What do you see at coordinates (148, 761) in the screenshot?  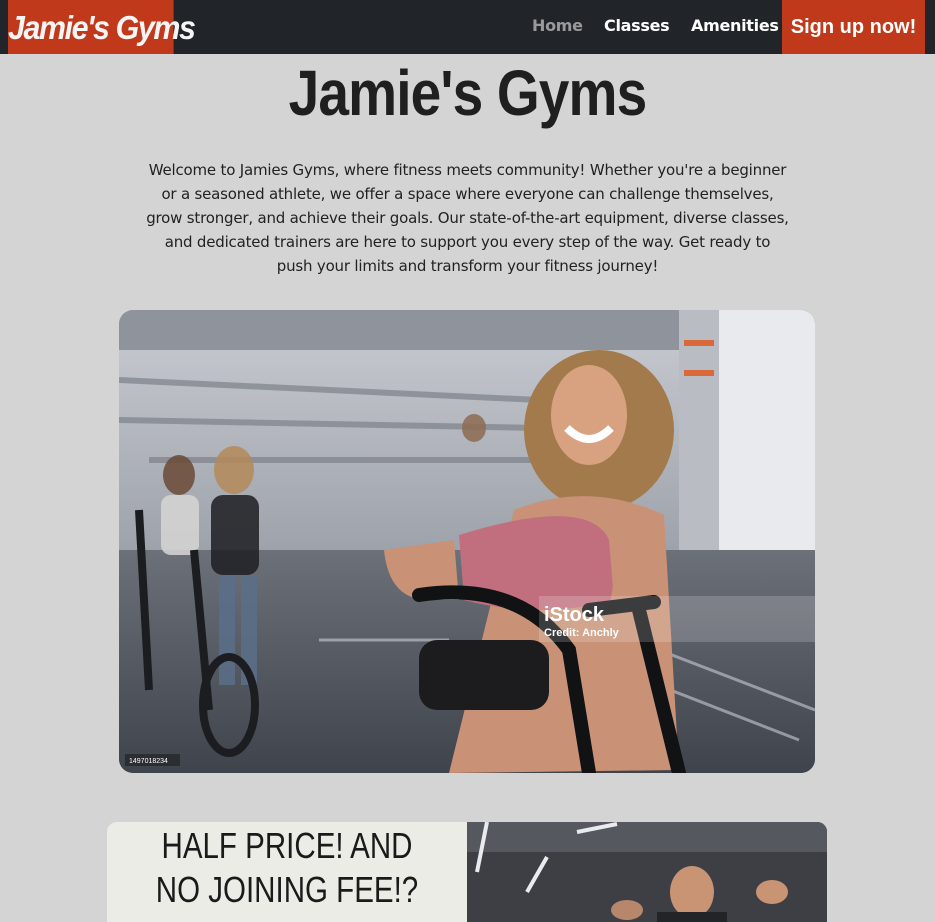 I see `stock-id: 1497018234` at bounding box center [148, 761].